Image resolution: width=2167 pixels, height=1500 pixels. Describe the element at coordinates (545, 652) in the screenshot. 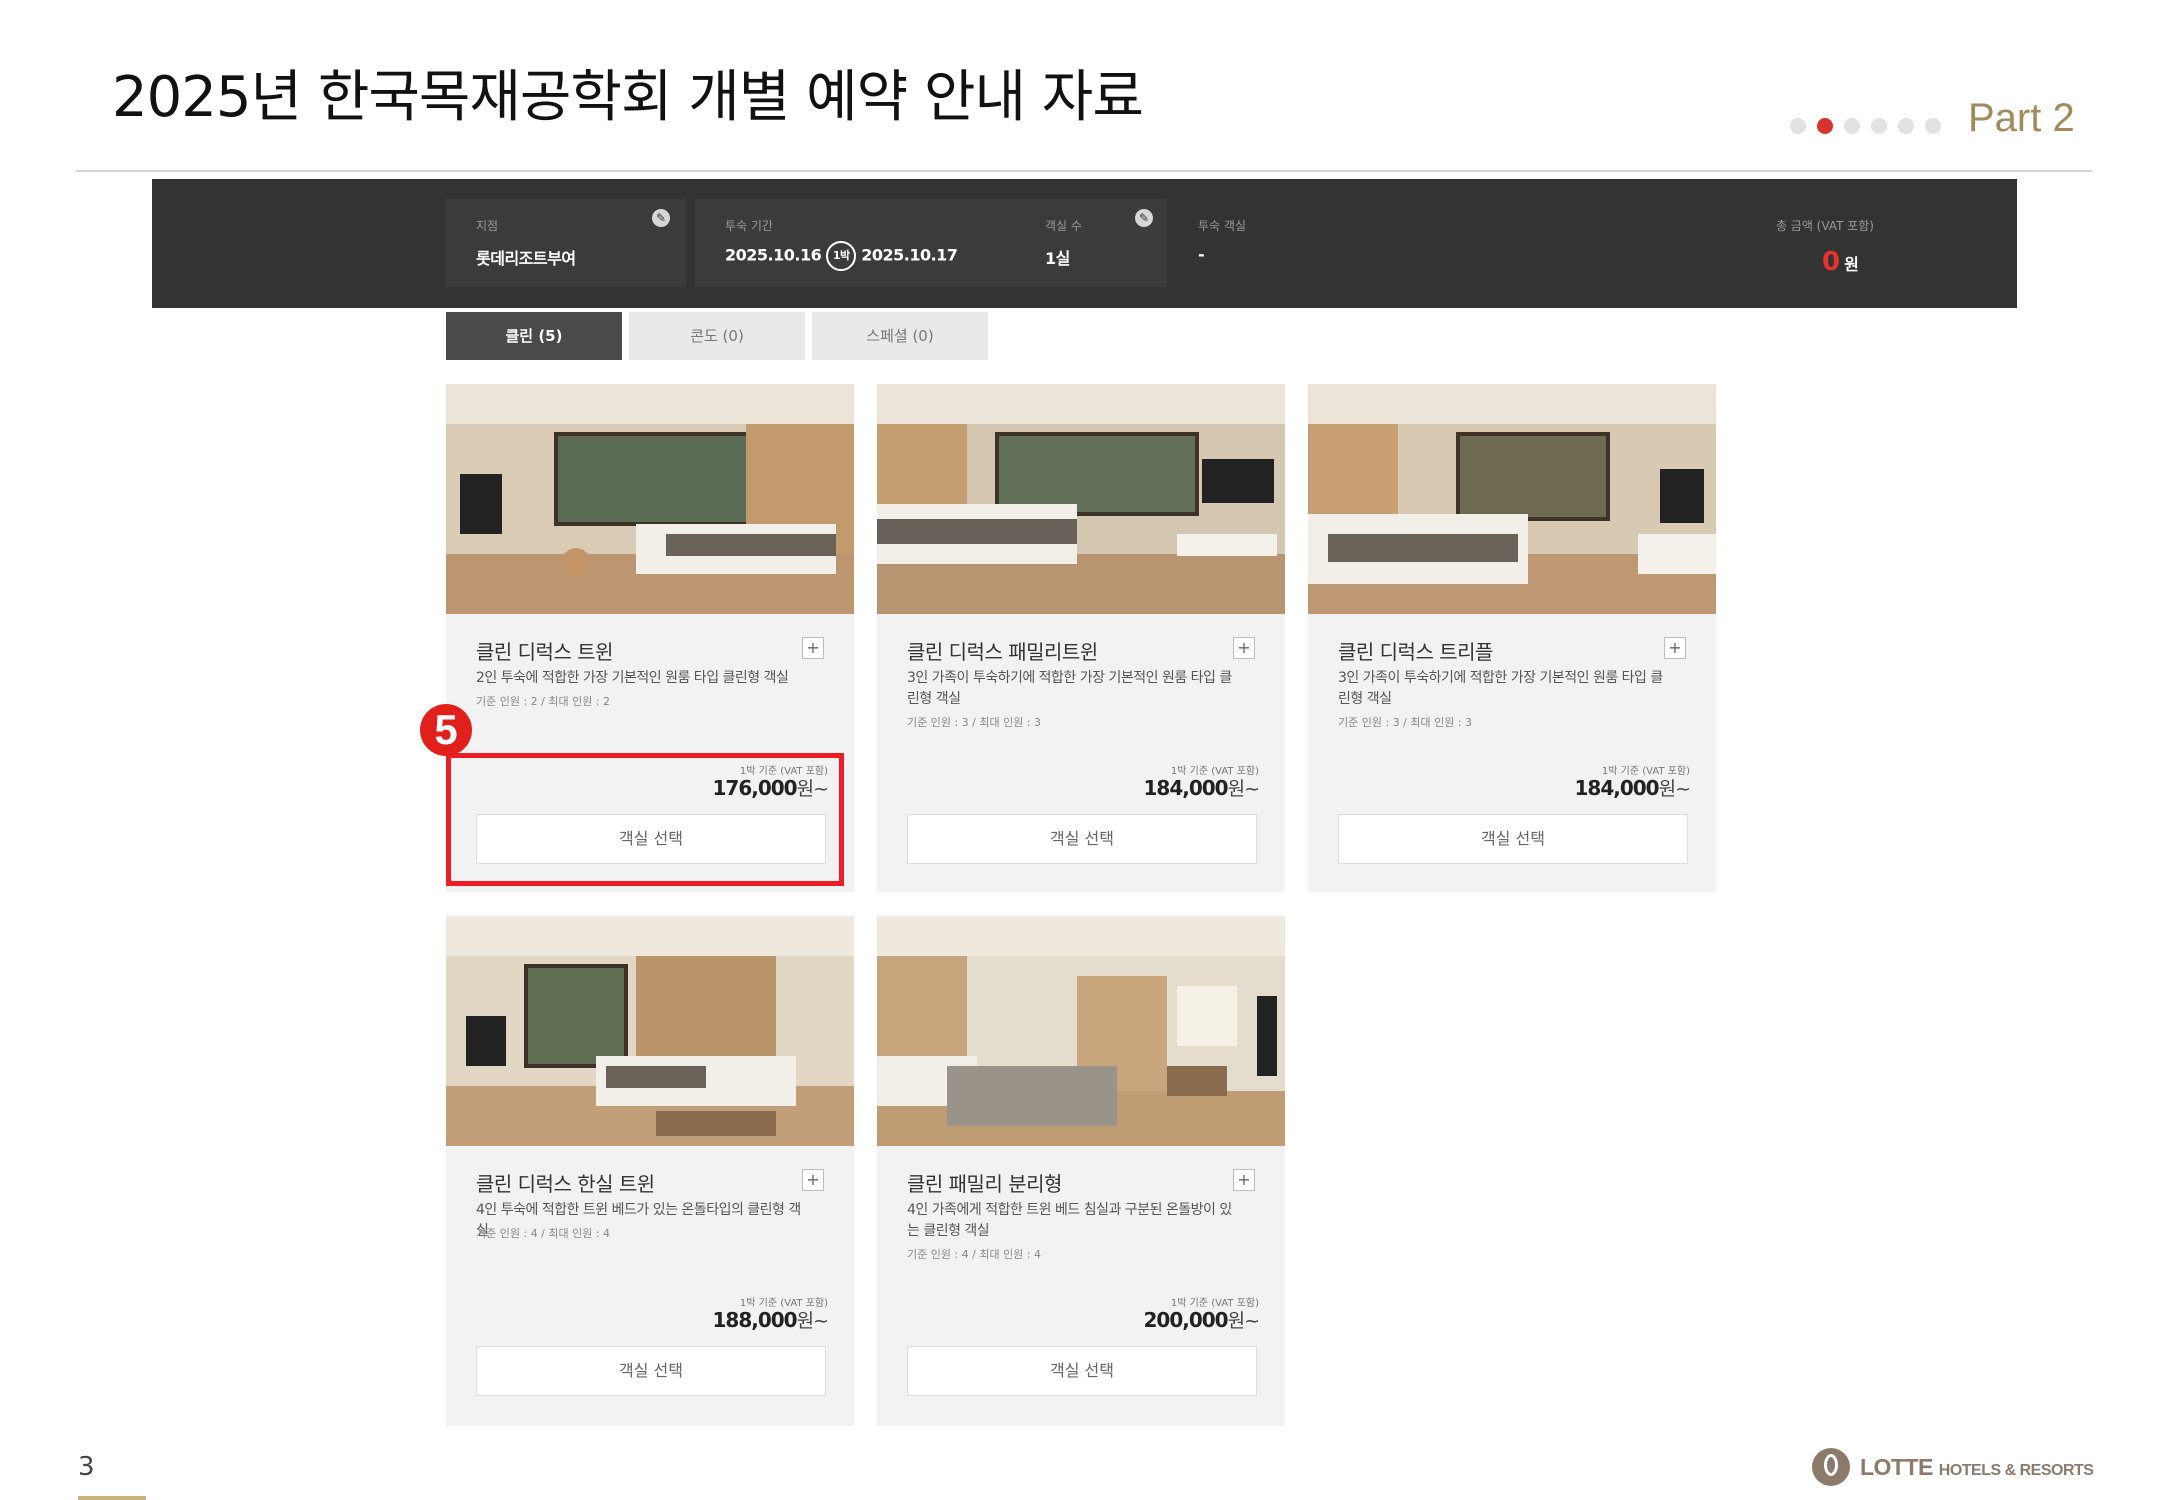

I see `room-name: 클린 디럭스 트윈` at that location.